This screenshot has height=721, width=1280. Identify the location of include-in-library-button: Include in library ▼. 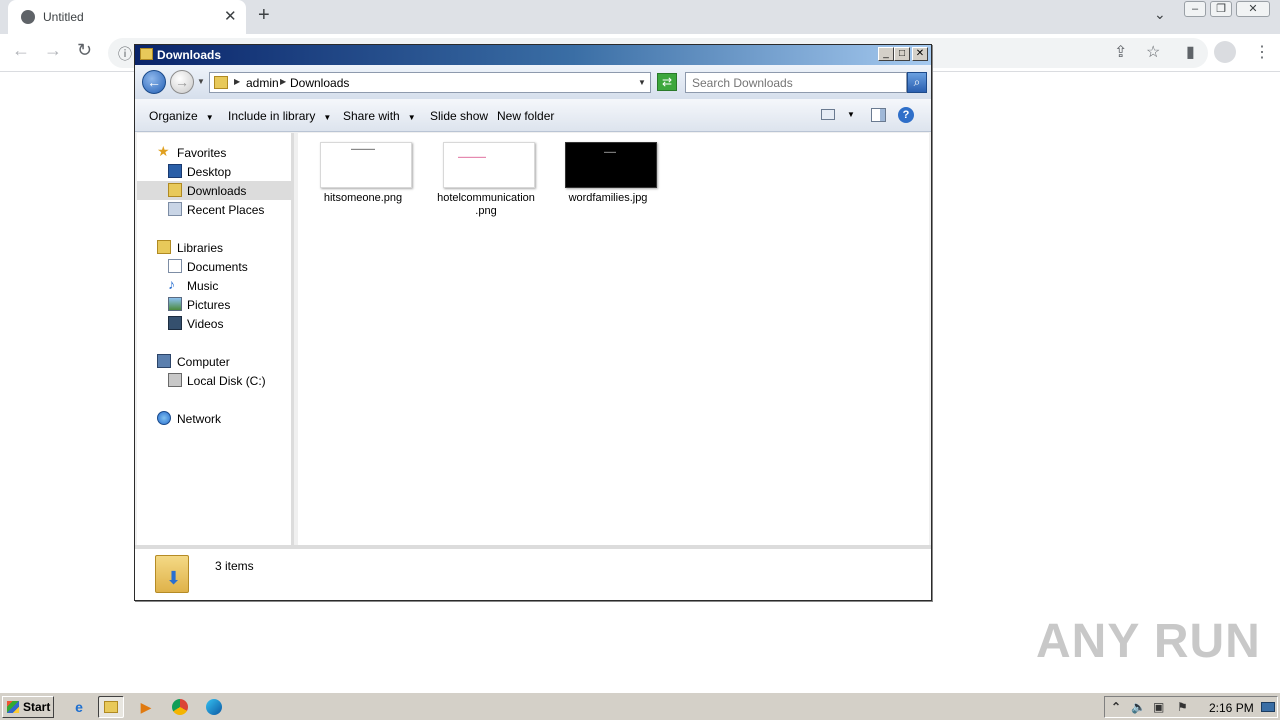
(279, 116).